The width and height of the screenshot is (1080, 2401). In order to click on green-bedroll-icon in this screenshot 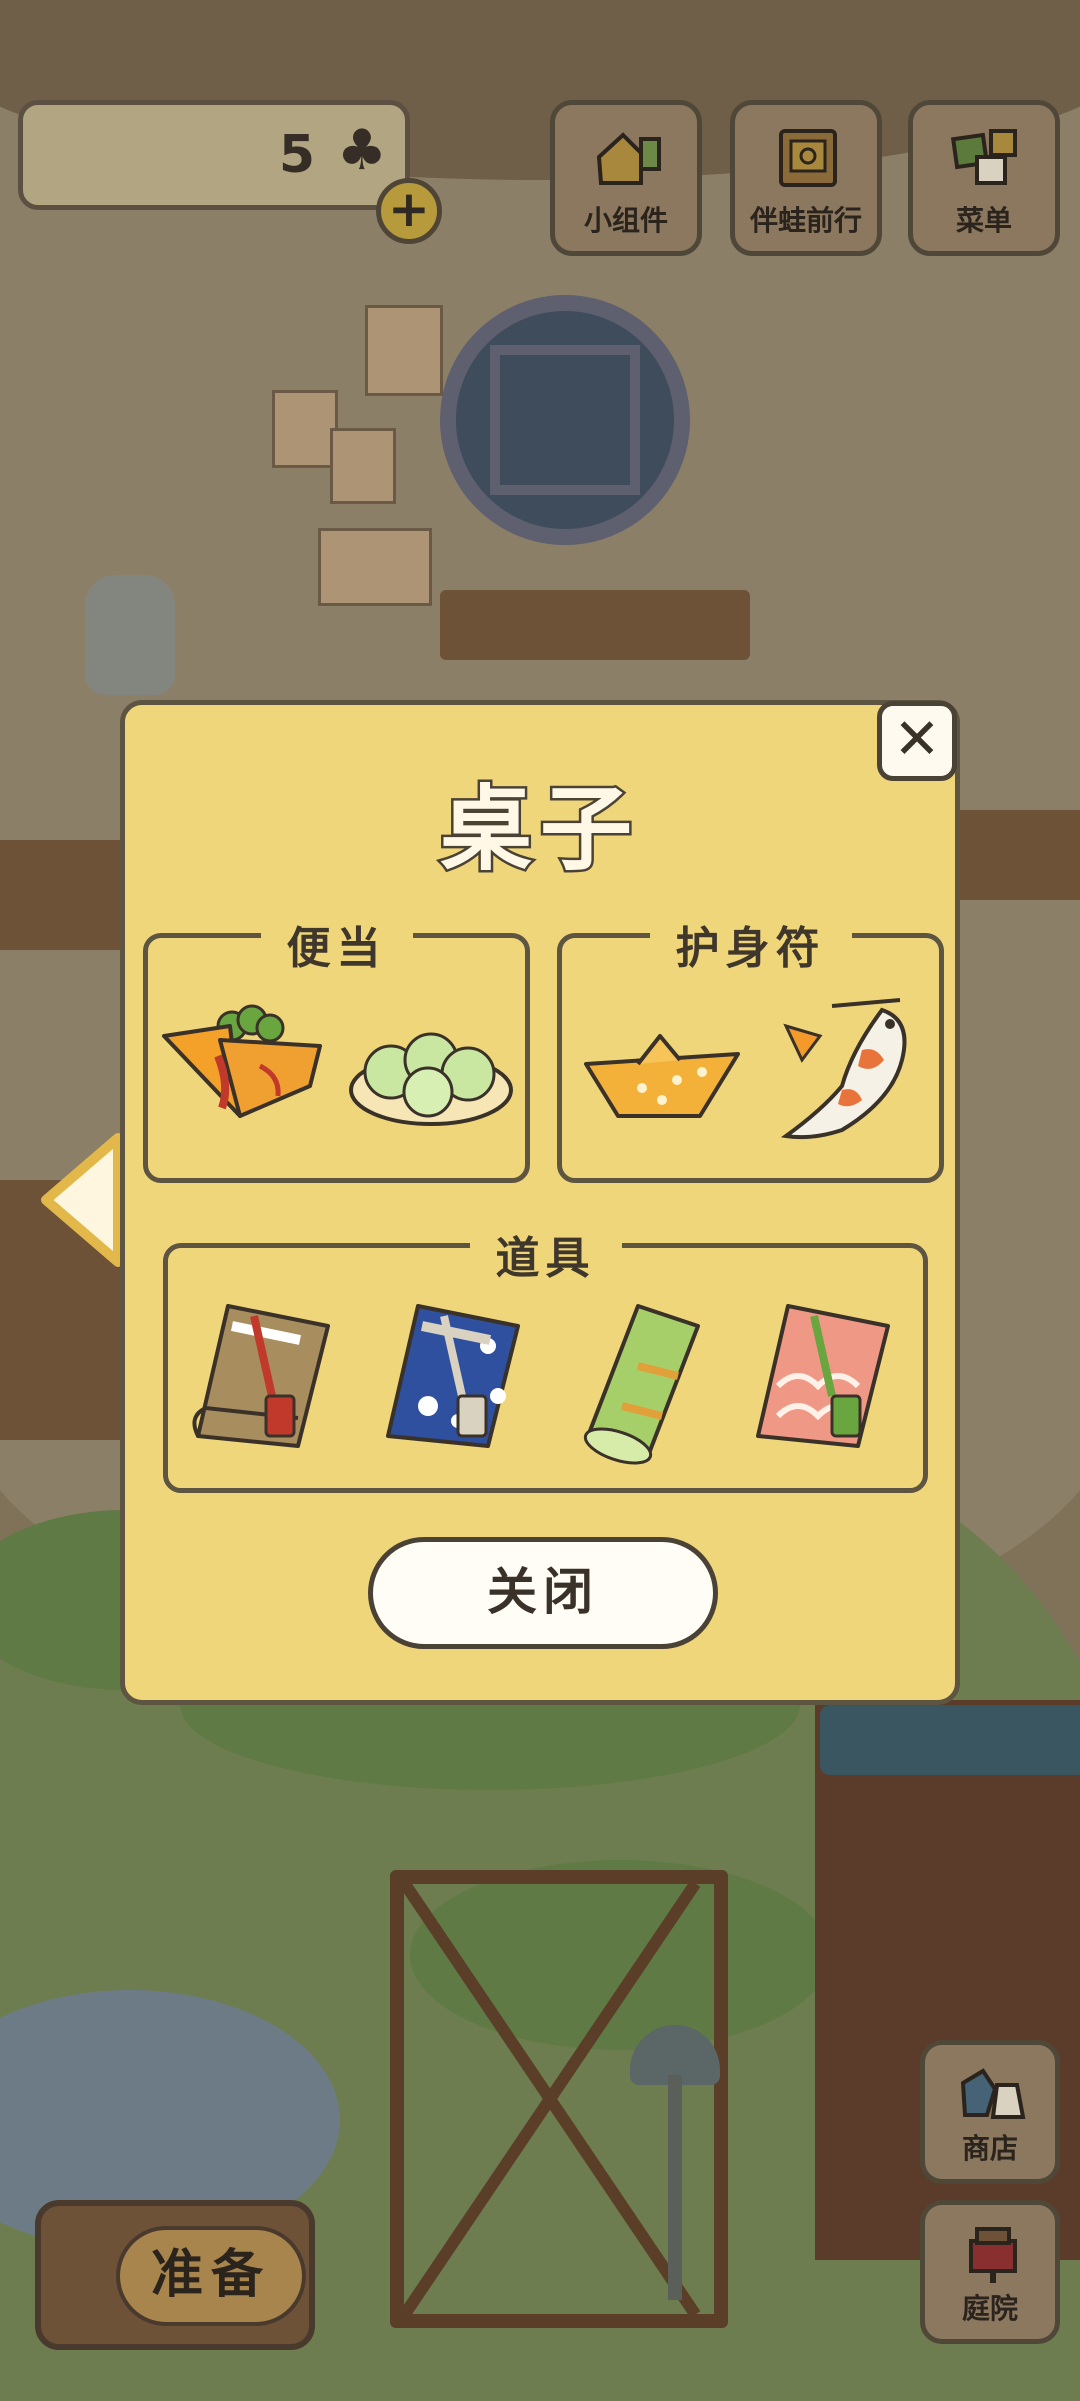, I will do `click(643, 1381)`.